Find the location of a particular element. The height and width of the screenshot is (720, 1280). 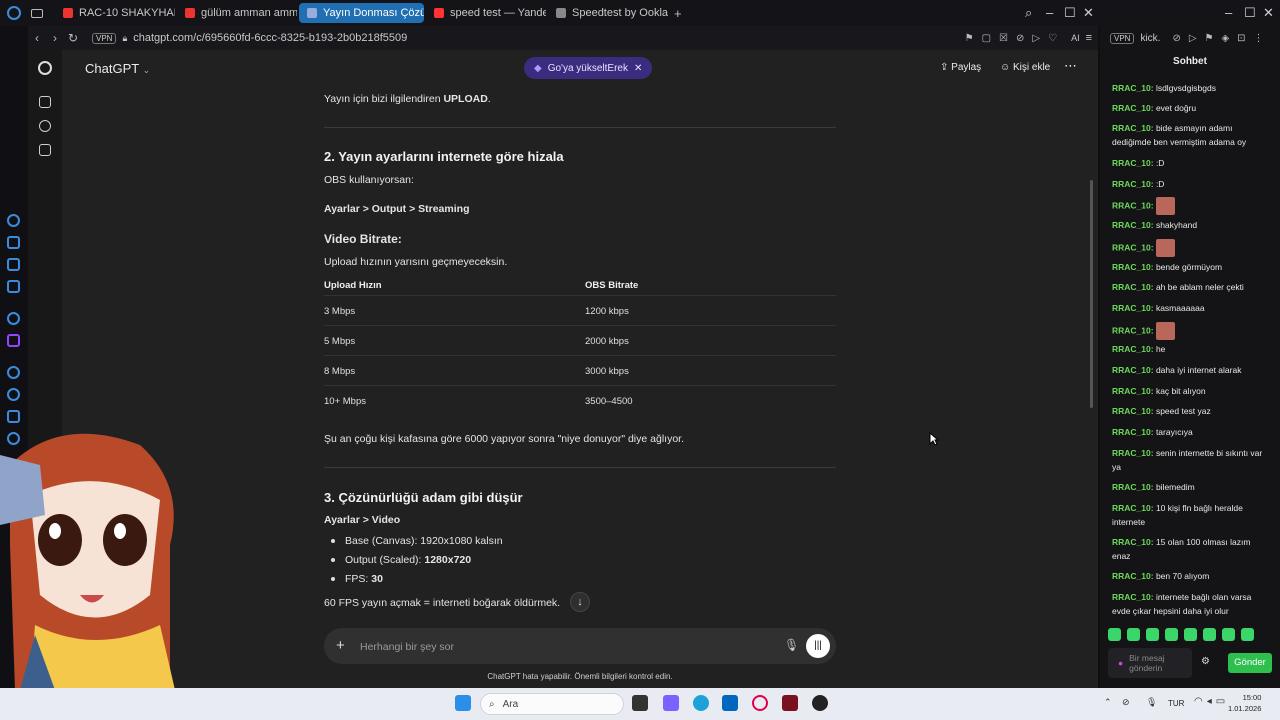

workspaces-icon is located at coordinates (37, 13).